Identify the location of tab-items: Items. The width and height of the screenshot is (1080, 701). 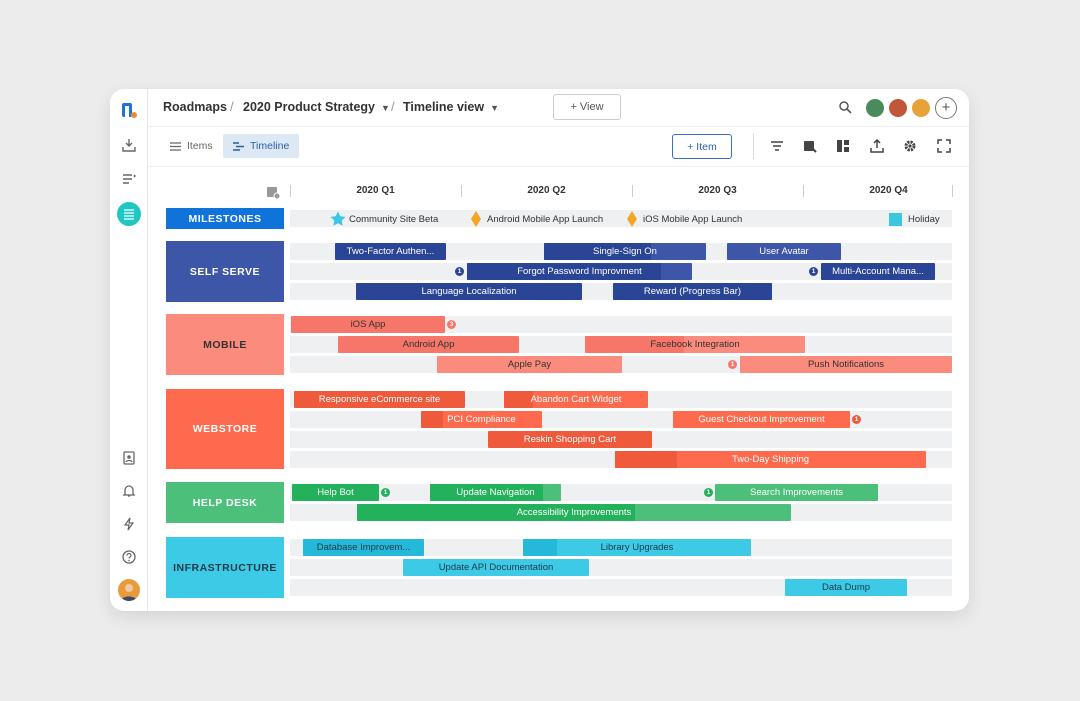
(191, 146).